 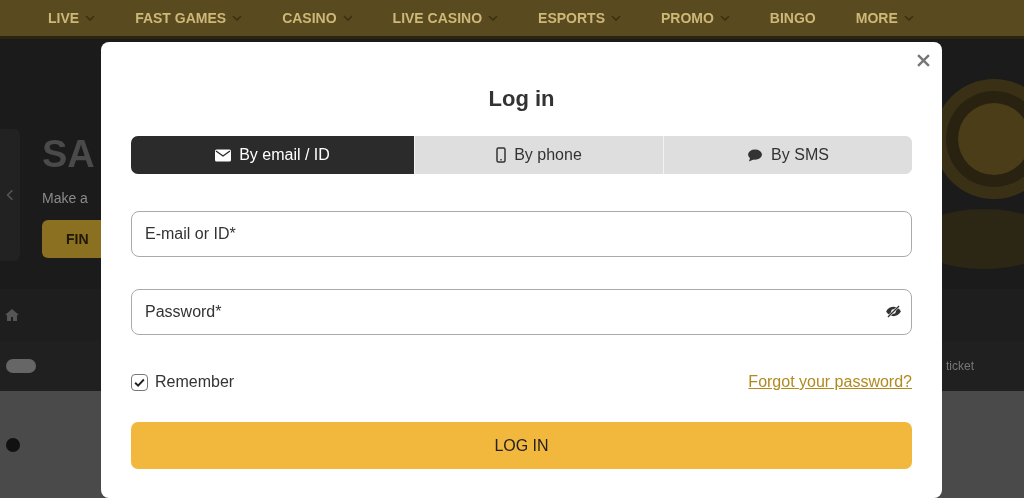 What do you see at coordinates (792, 18) in the screenshot?
I see `nav-item: BINGO` at bounding box center [792, 18].